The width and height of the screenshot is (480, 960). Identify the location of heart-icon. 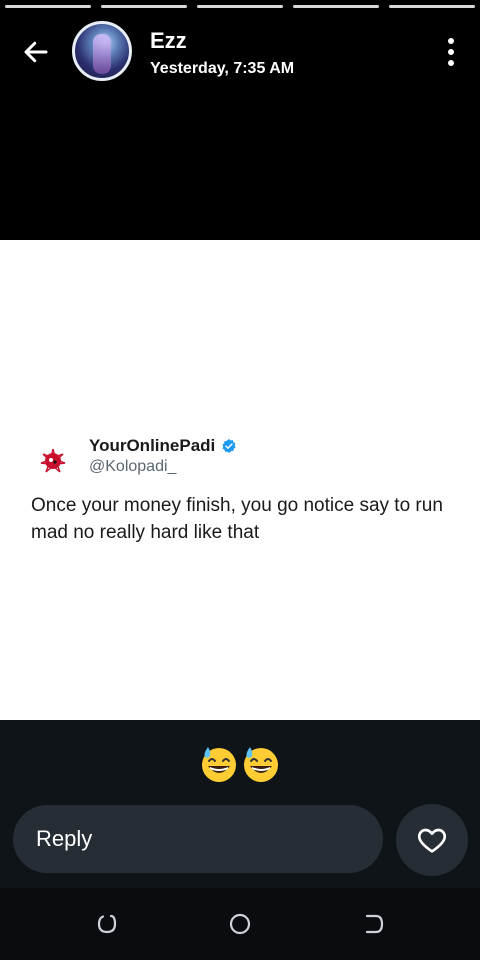
(432, 840).